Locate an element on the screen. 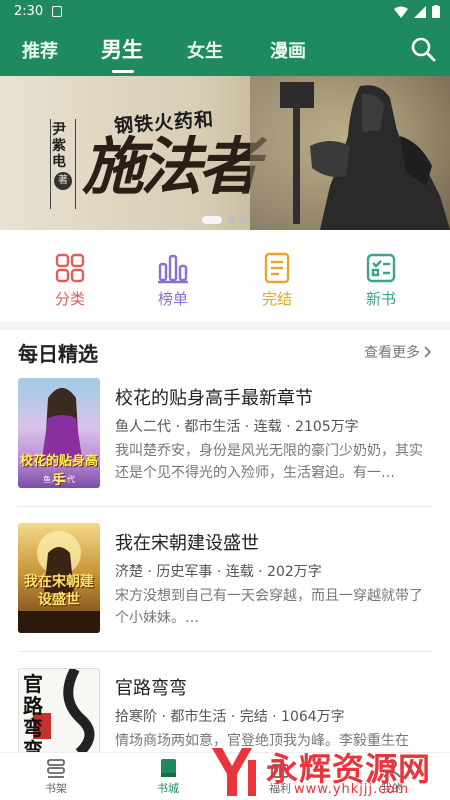 The width and height of the screenshot is (450, 800). top-nav: 推荐 男生 女生 漫画 is located at coordinates (225, 50).